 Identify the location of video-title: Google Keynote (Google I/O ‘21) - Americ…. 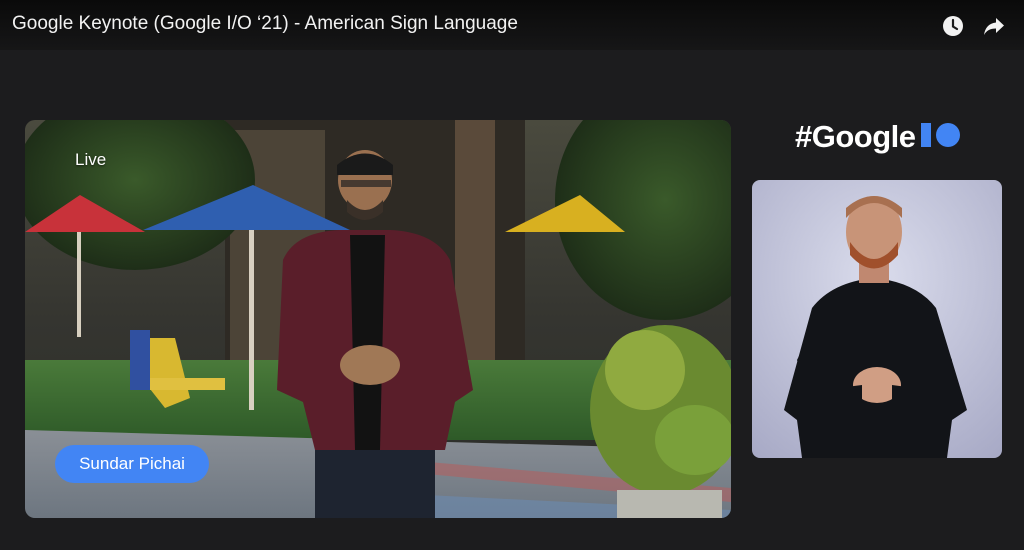
(265, 24).